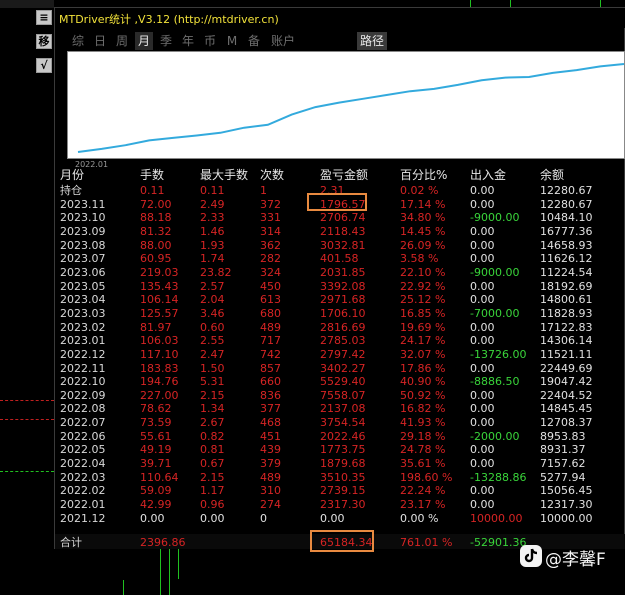 The height and width of the screenshot is (595, 625). I want to click on tab-6: 币, so click(210, 41).